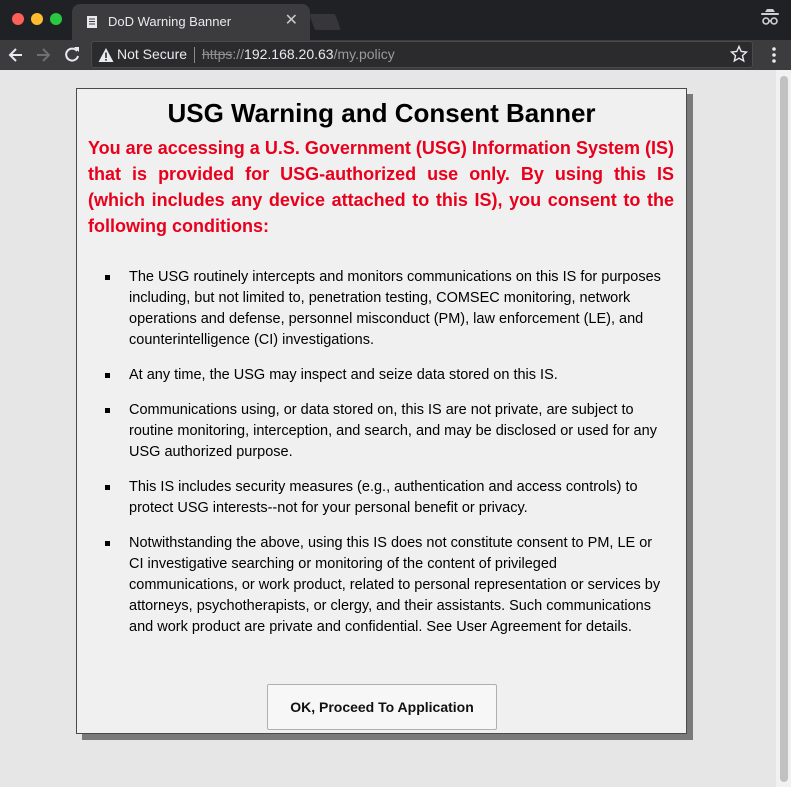 Image resolution: width=791 pixels, height=787 pixels. I want to click on document-icon, so click(92, 22).